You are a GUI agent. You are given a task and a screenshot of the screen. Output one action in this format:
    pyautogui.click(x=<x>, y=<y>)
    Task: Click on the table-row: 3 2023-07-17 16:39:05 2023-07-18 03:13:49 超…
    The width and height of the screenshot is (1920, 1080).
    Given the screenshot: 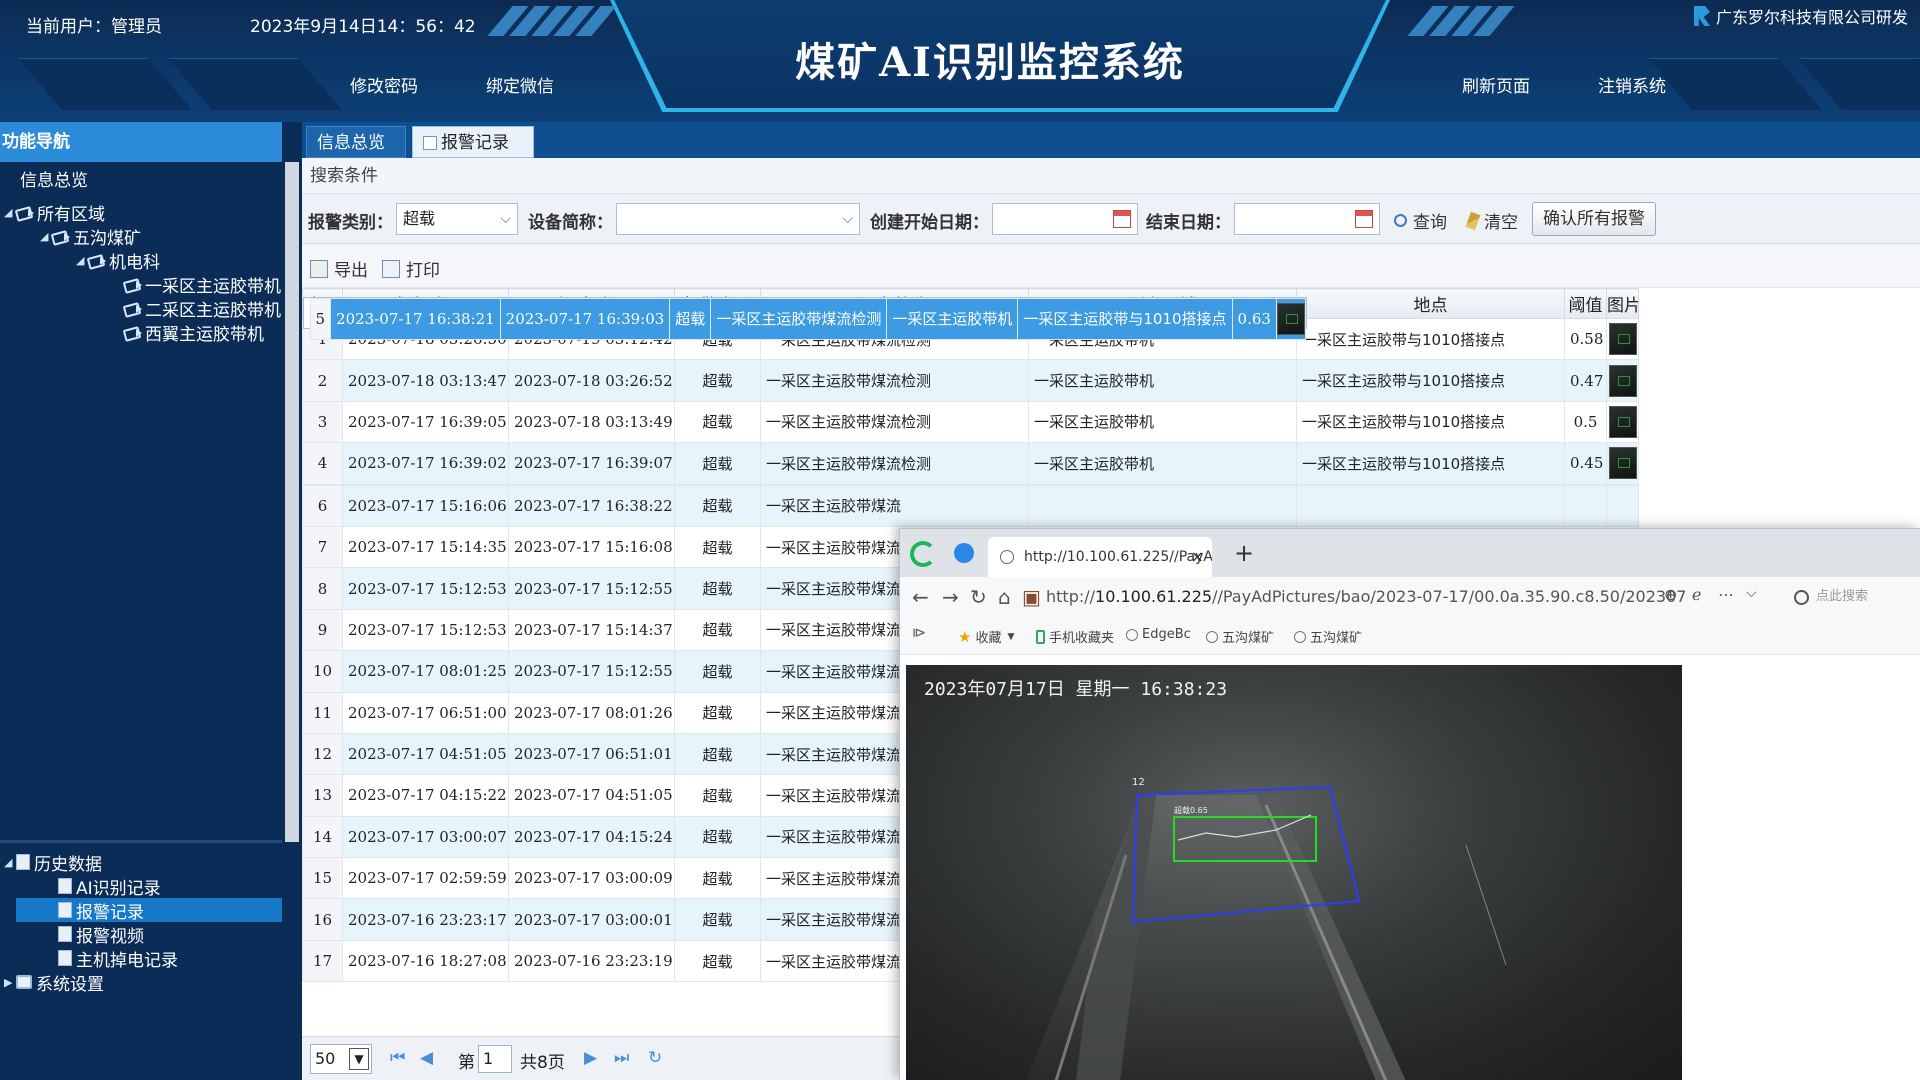 What is the action you would take?
    pyautogui.click(x=970, y=422)
    